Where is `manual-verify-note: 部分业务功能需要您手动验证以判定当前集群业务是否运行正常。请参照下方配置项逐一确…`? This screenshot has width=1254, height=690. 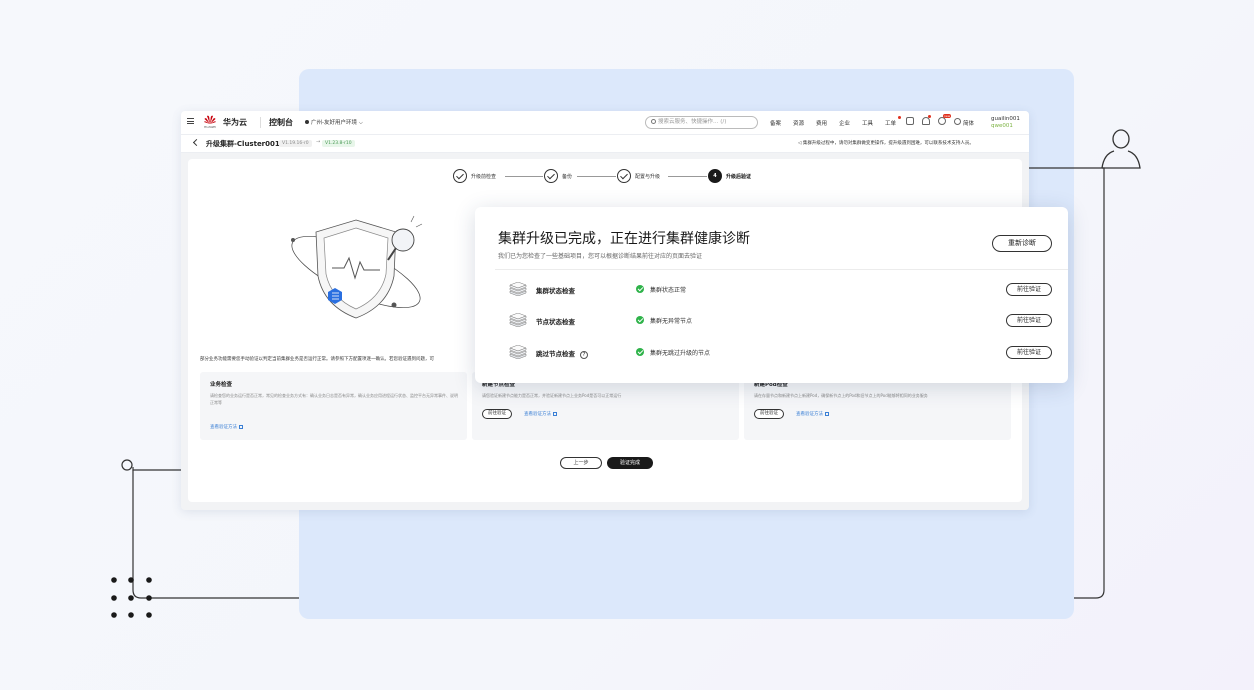
manual-verify-note: 部分业务功能需要您手动验证以判定当前集群业务是否运行正常。请参照下方配置项逐一确… is located at coordinates (317, 359).